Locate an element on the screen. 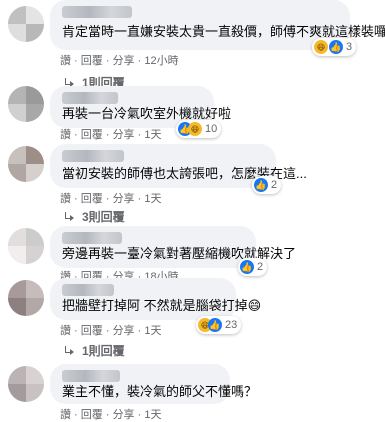  reaction-summary: 😆 👍 3 is located at coordinates (334, 47).